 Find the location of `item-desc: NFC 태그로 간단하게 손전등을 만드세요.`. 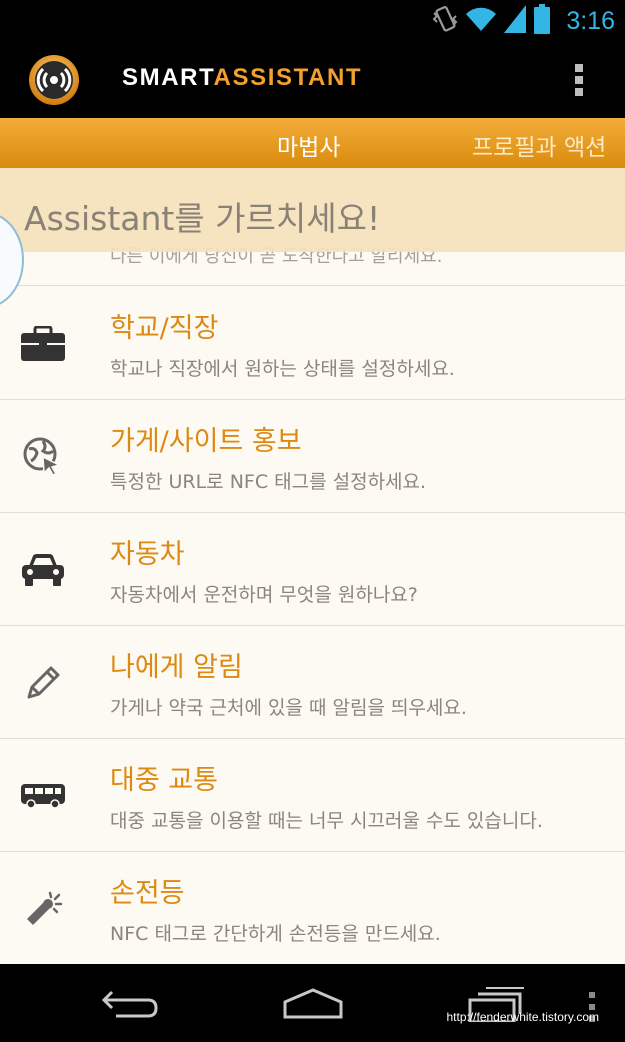

item-desc: NFC 태그로 간단하게 손전등을 만드세요. is located at coordinates (275, 934).